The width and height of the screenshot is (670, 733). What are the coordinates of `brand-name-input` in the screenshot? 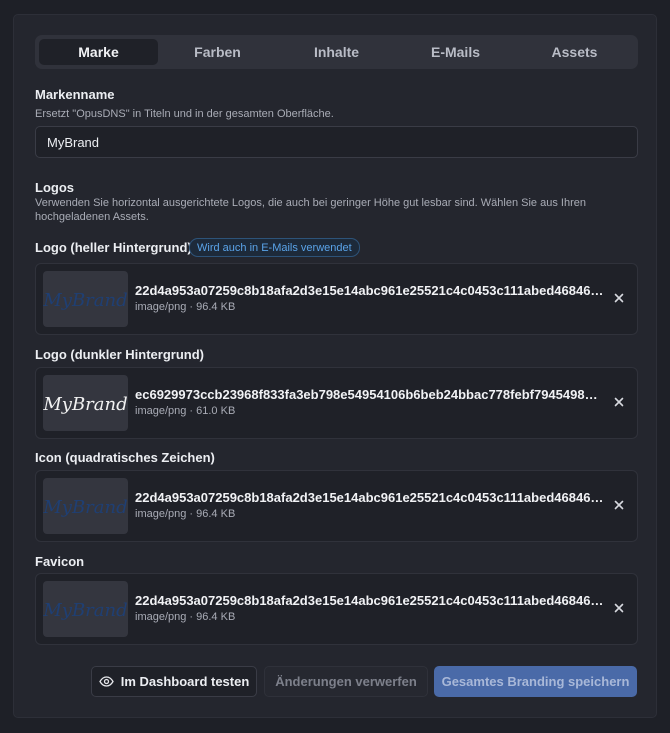 It's located at (336, 142).